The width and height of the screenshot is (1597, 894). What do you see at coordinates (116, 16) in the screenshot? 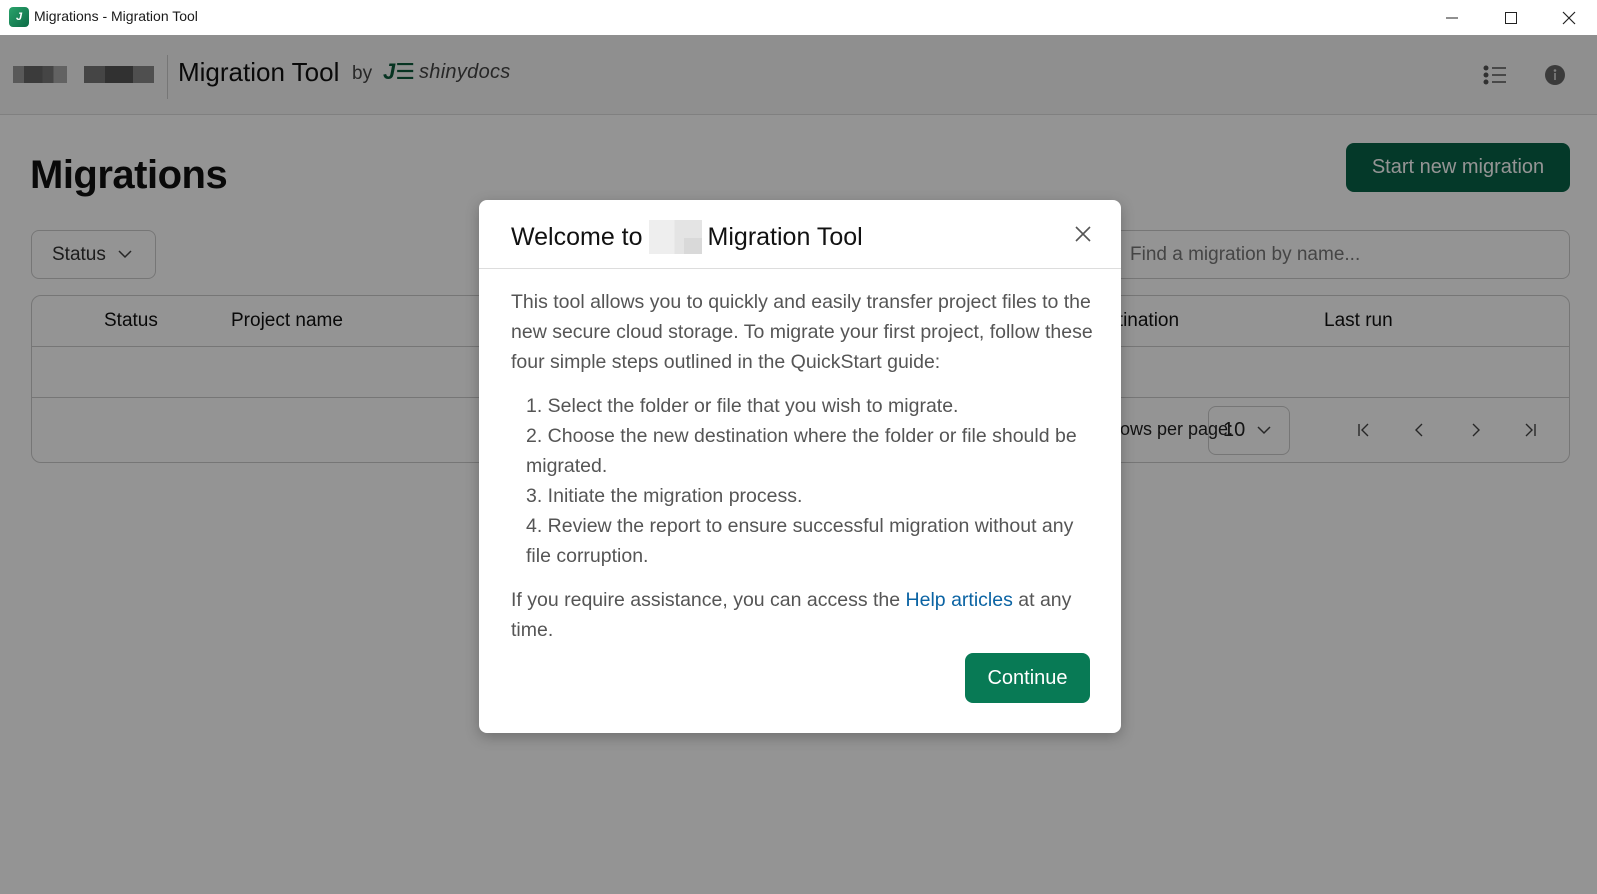
I see `window-title: Migrations - Migration Tool` at bounding box center [116, 16].